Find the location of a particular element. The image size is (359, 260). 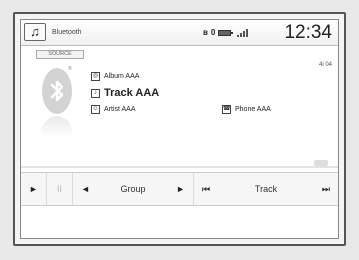

status-number: 0 is located at coordinates (213, 32).